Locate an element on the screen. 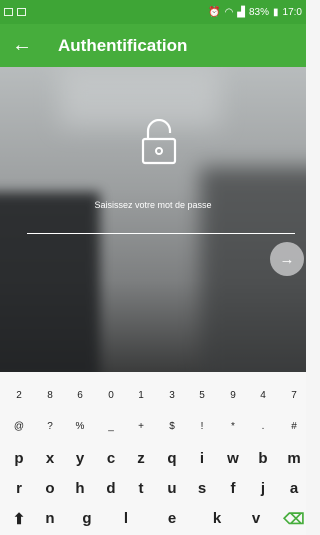  key: y is located at coordinates (80, 458).